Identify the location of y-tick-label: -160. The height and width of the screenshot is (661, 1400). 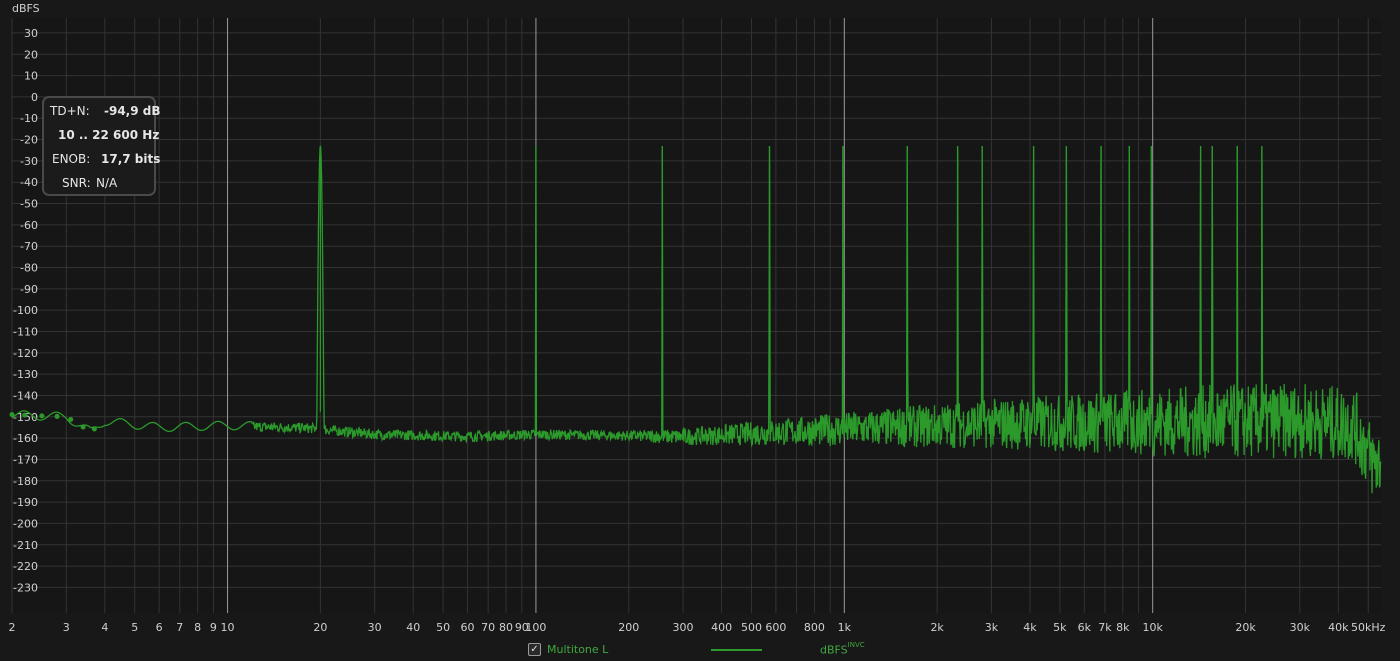
(25, 438).